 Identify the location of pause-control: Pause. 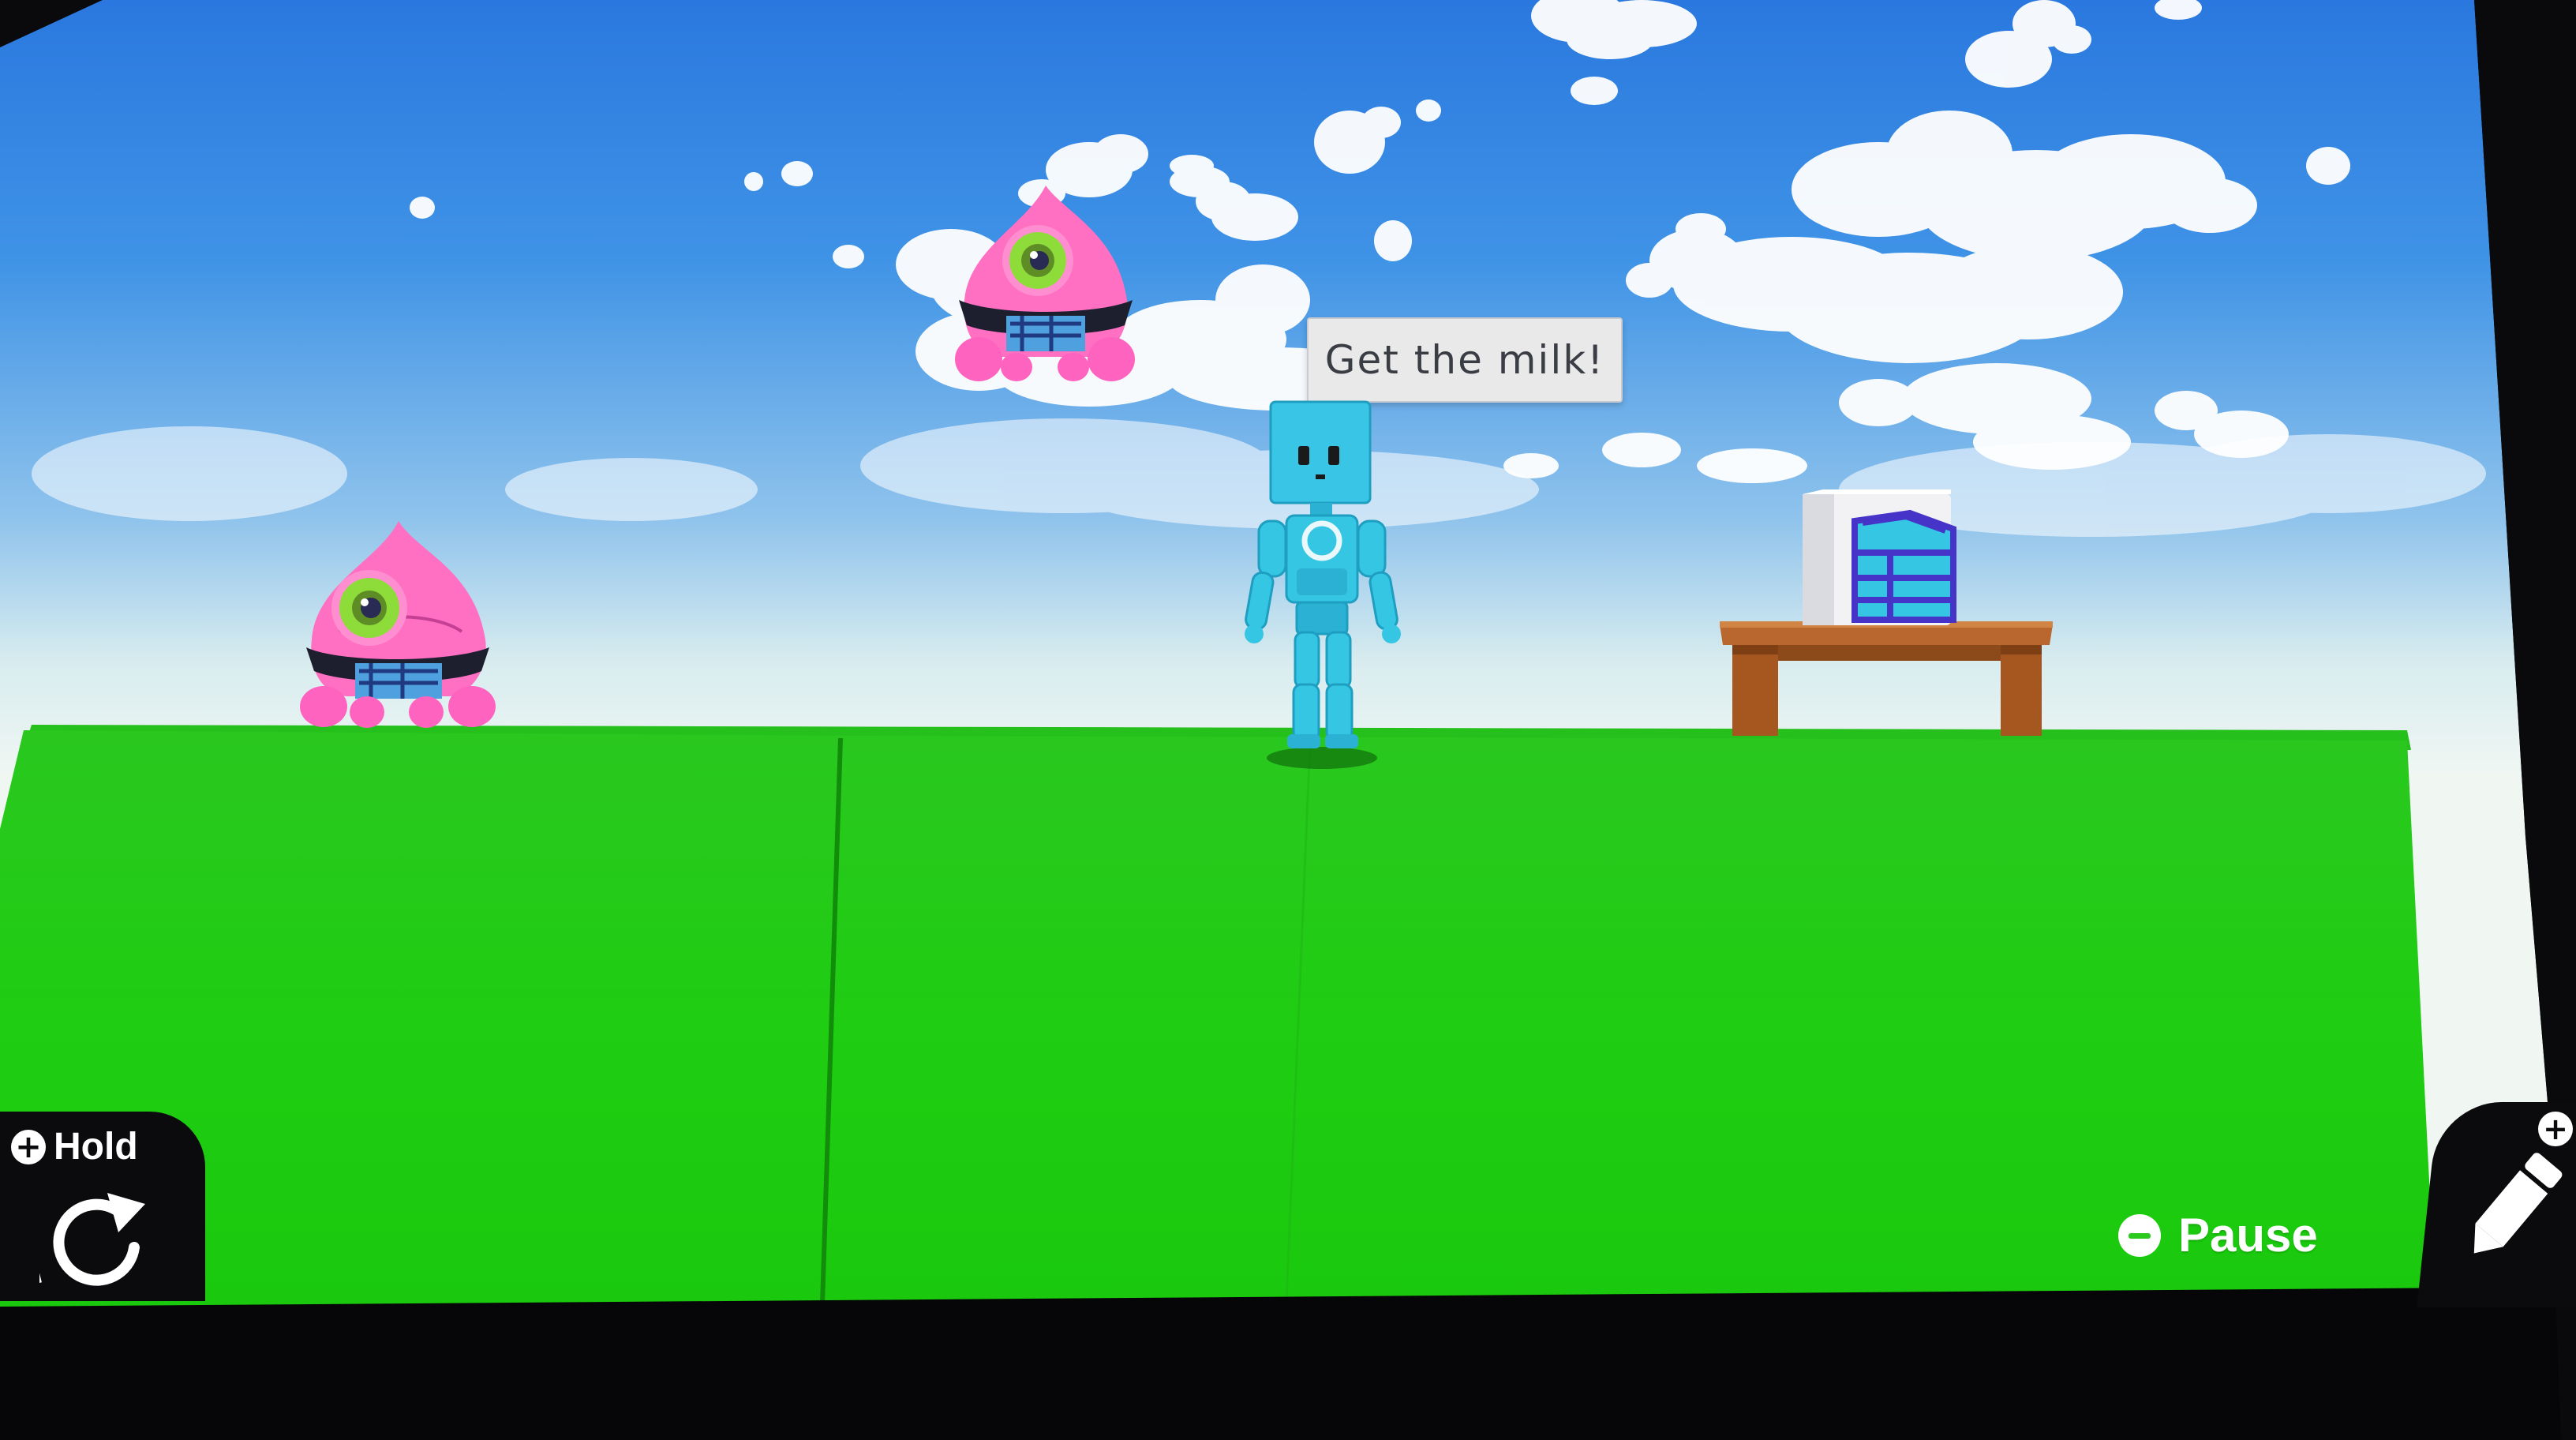
(2218, 1235).